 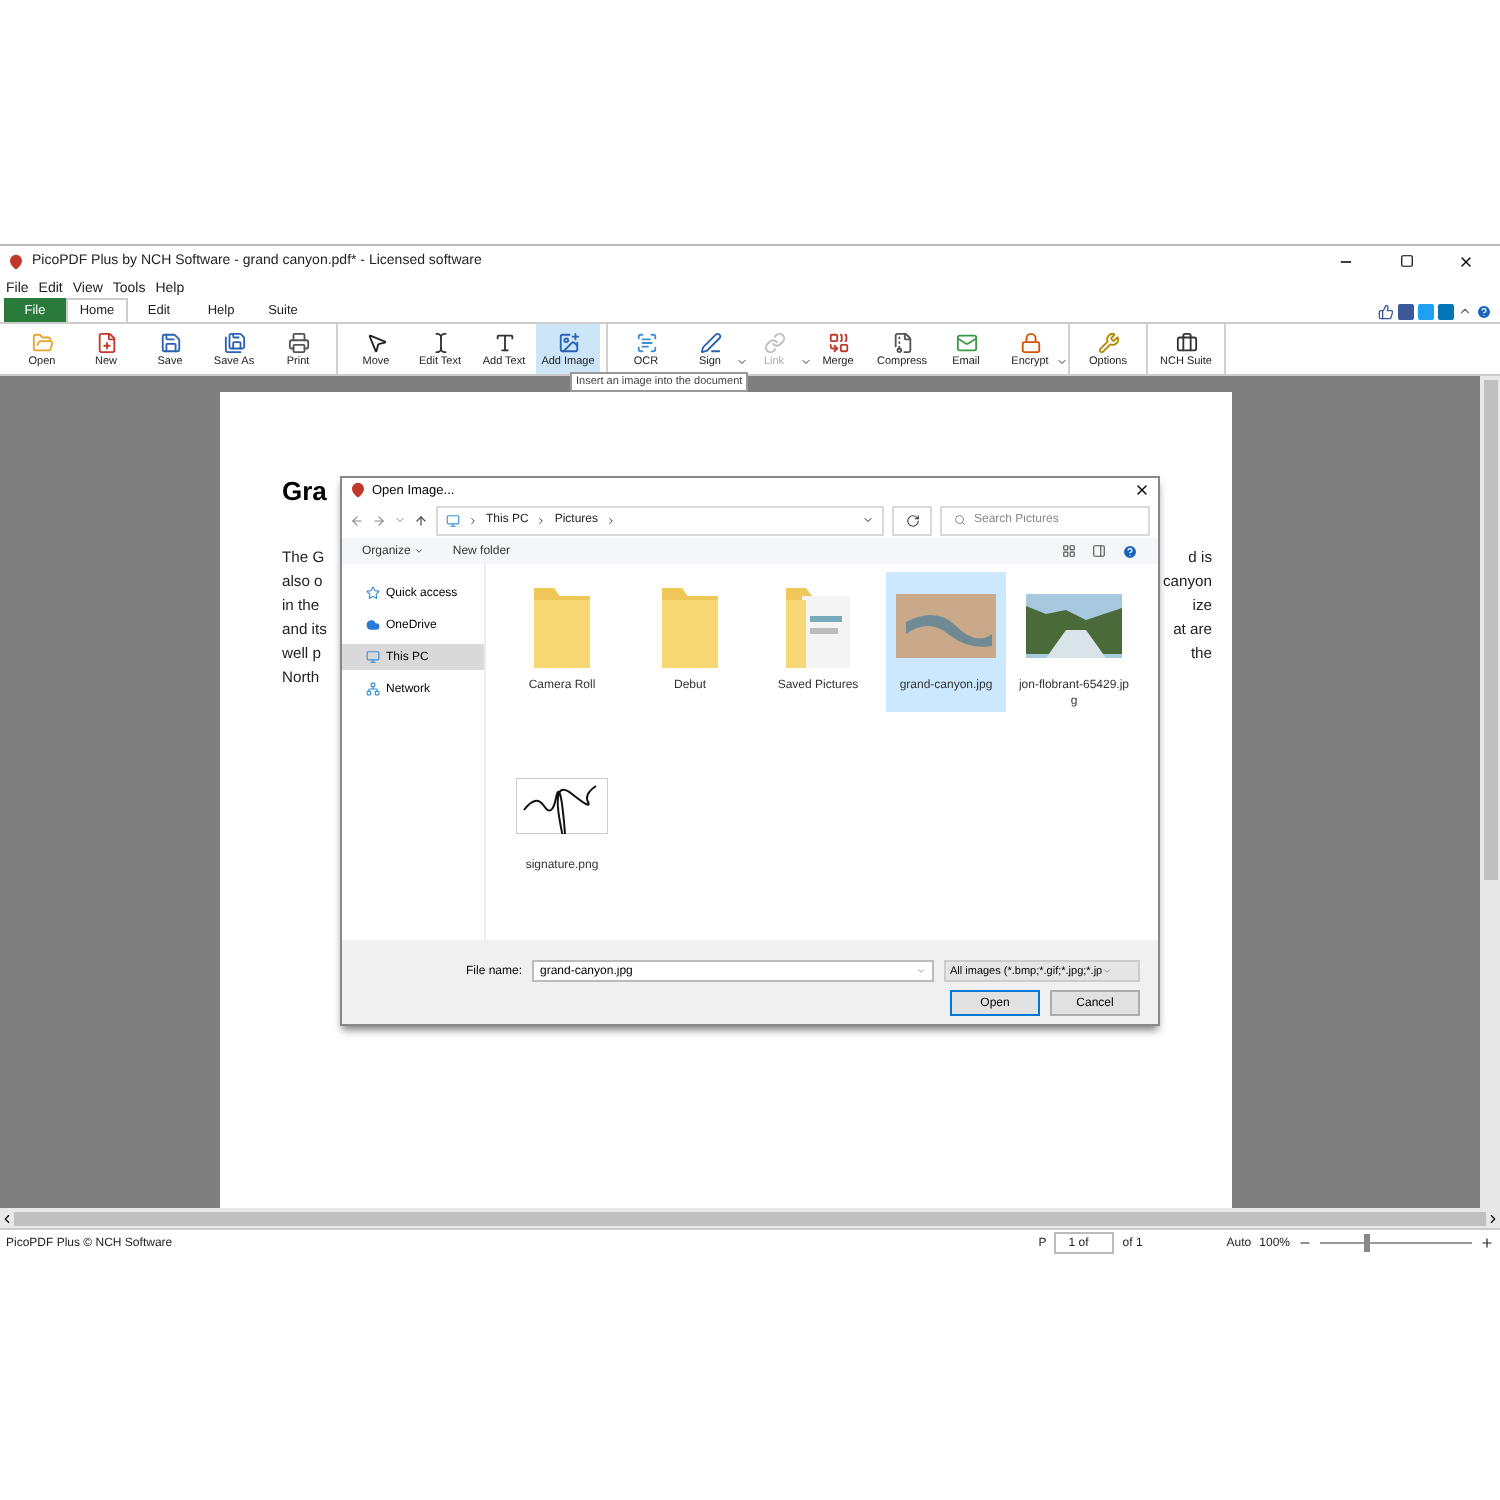 What do you see at coordinates (357, 520) in the screenshot?
I see `back-icon` at bounding box center [357, 520].